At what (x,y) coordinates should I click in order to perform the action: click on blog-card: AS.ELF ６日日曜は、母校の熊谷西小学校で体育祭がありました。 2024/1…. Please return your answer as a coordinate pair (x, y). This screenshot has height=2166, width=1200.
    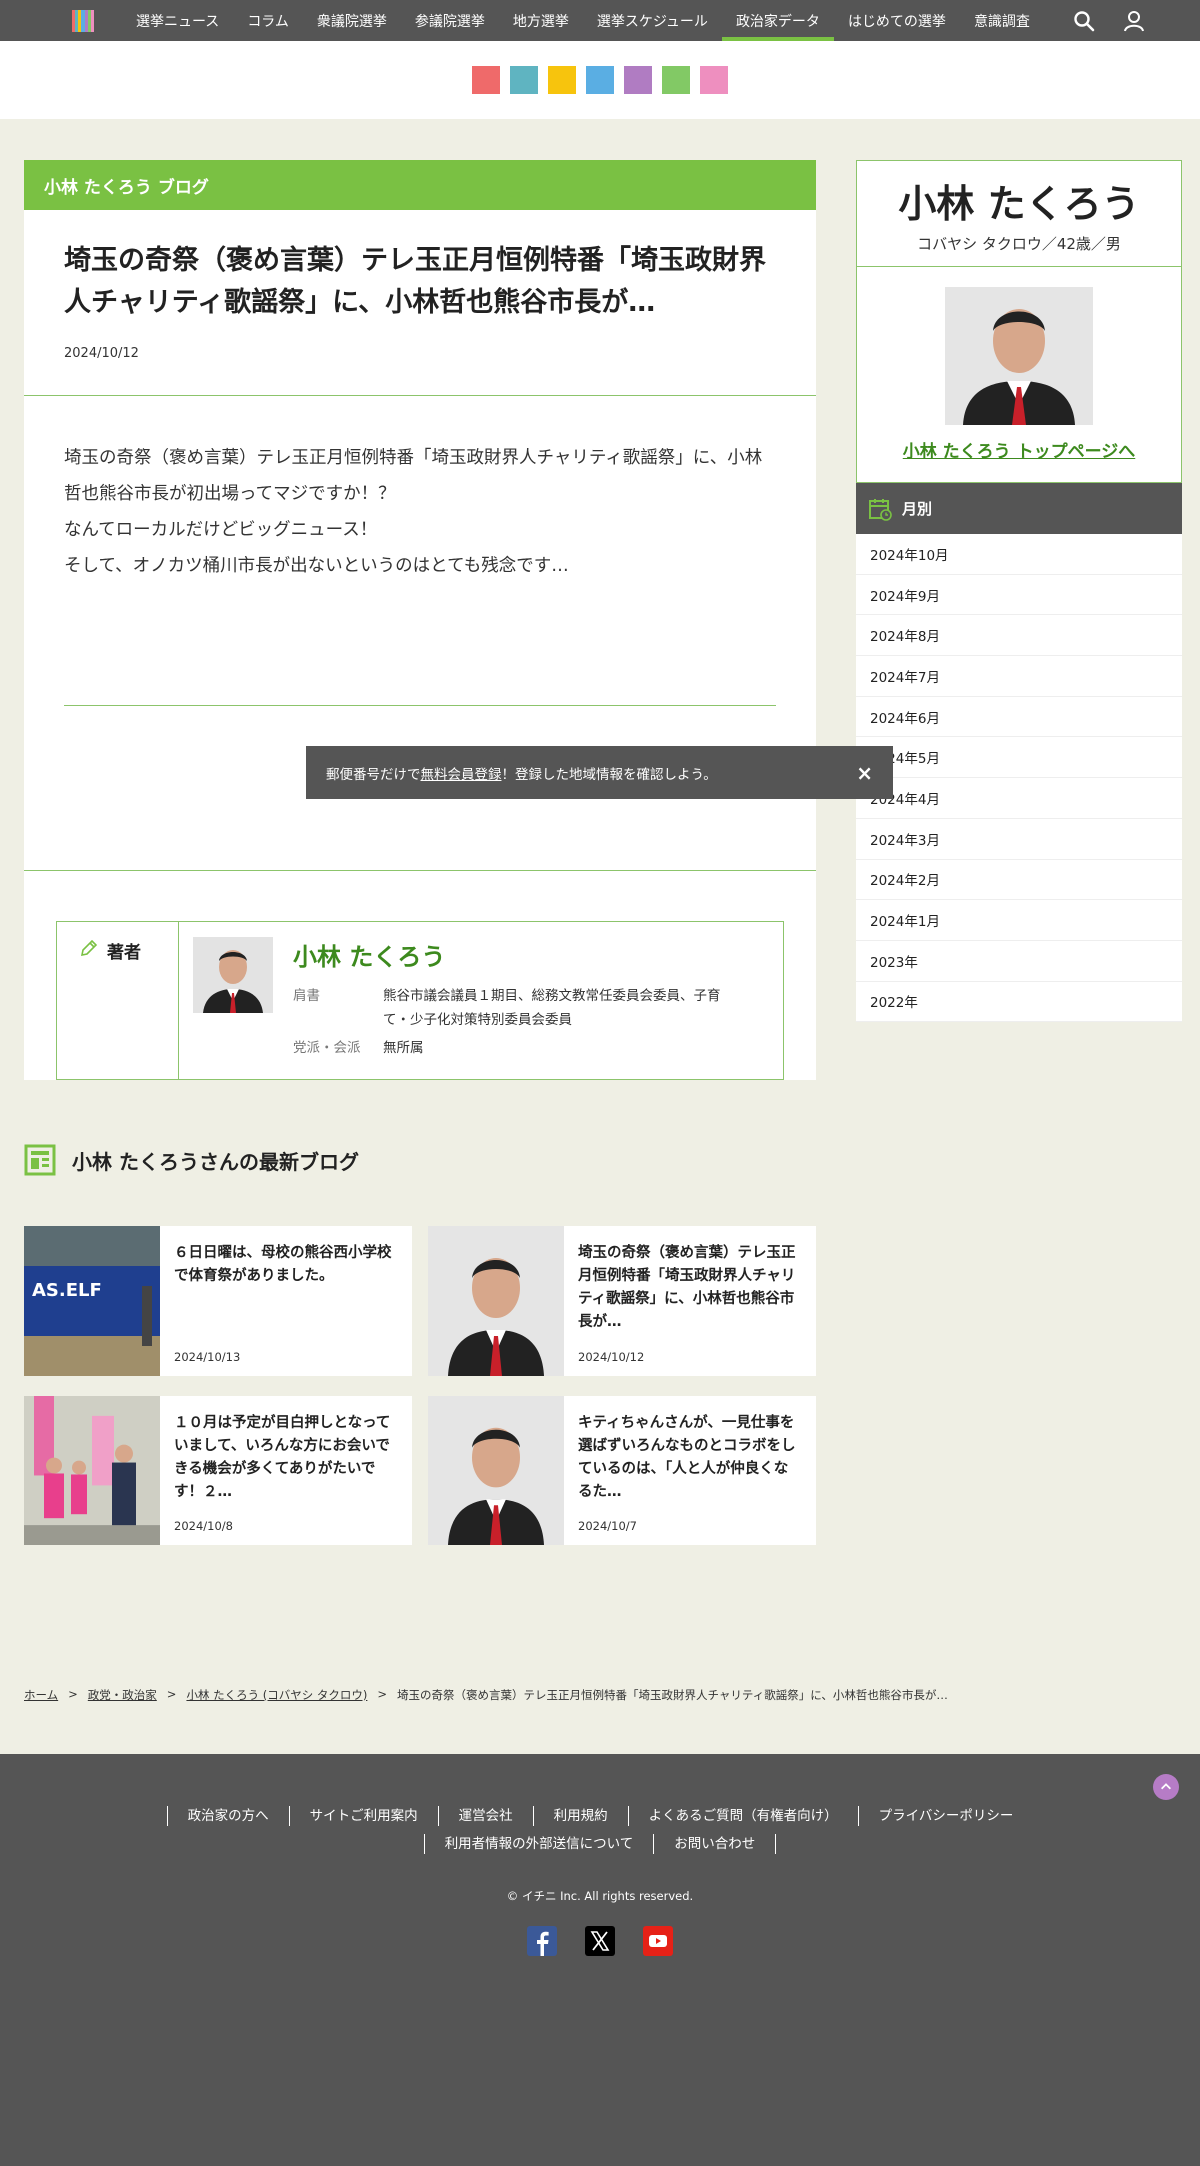
    Looking at the image, I should click on (218, 1301).